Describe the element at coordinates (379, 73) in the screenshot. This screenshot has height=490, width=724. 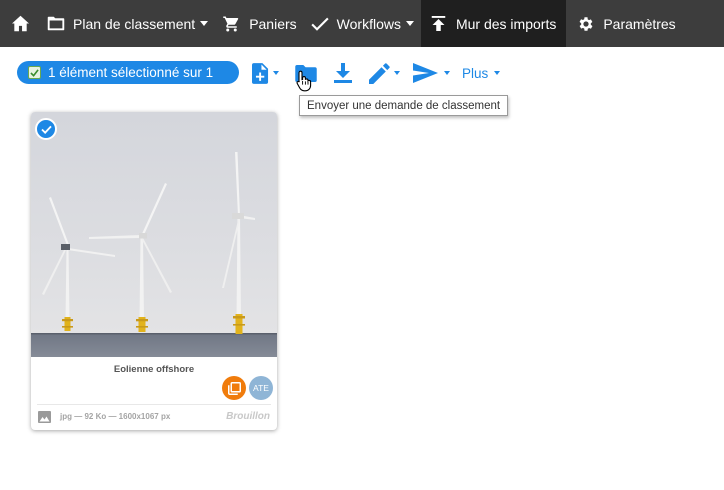
I see `pencil-icon` at that location.